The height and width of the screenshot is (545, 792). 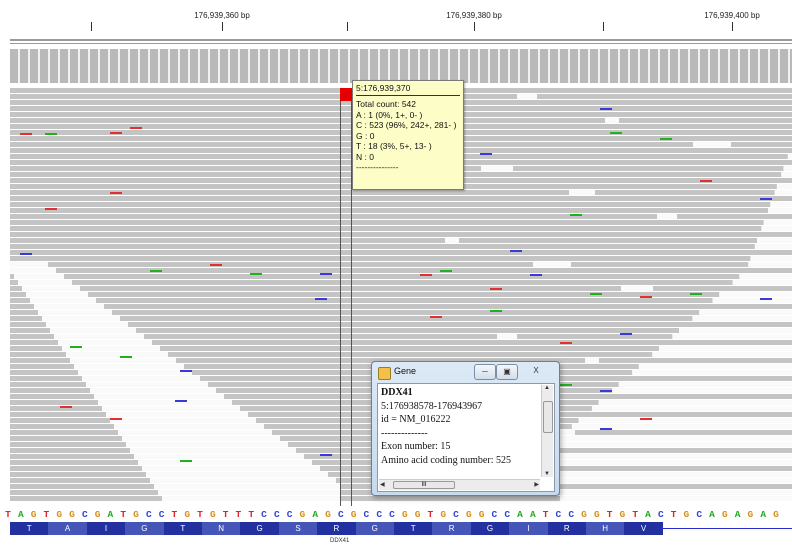 I want to click on minimize-button: ─, so click(x=485, y=372).